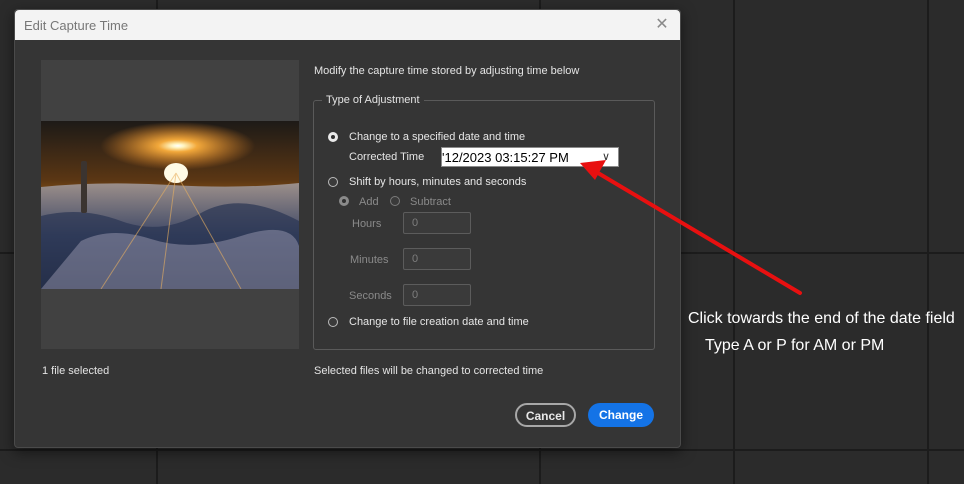 The width and height of the screenshot is (964, 484). I want to click on annotation-line-2: Type A or P for AM or PM, so click(795, 345).